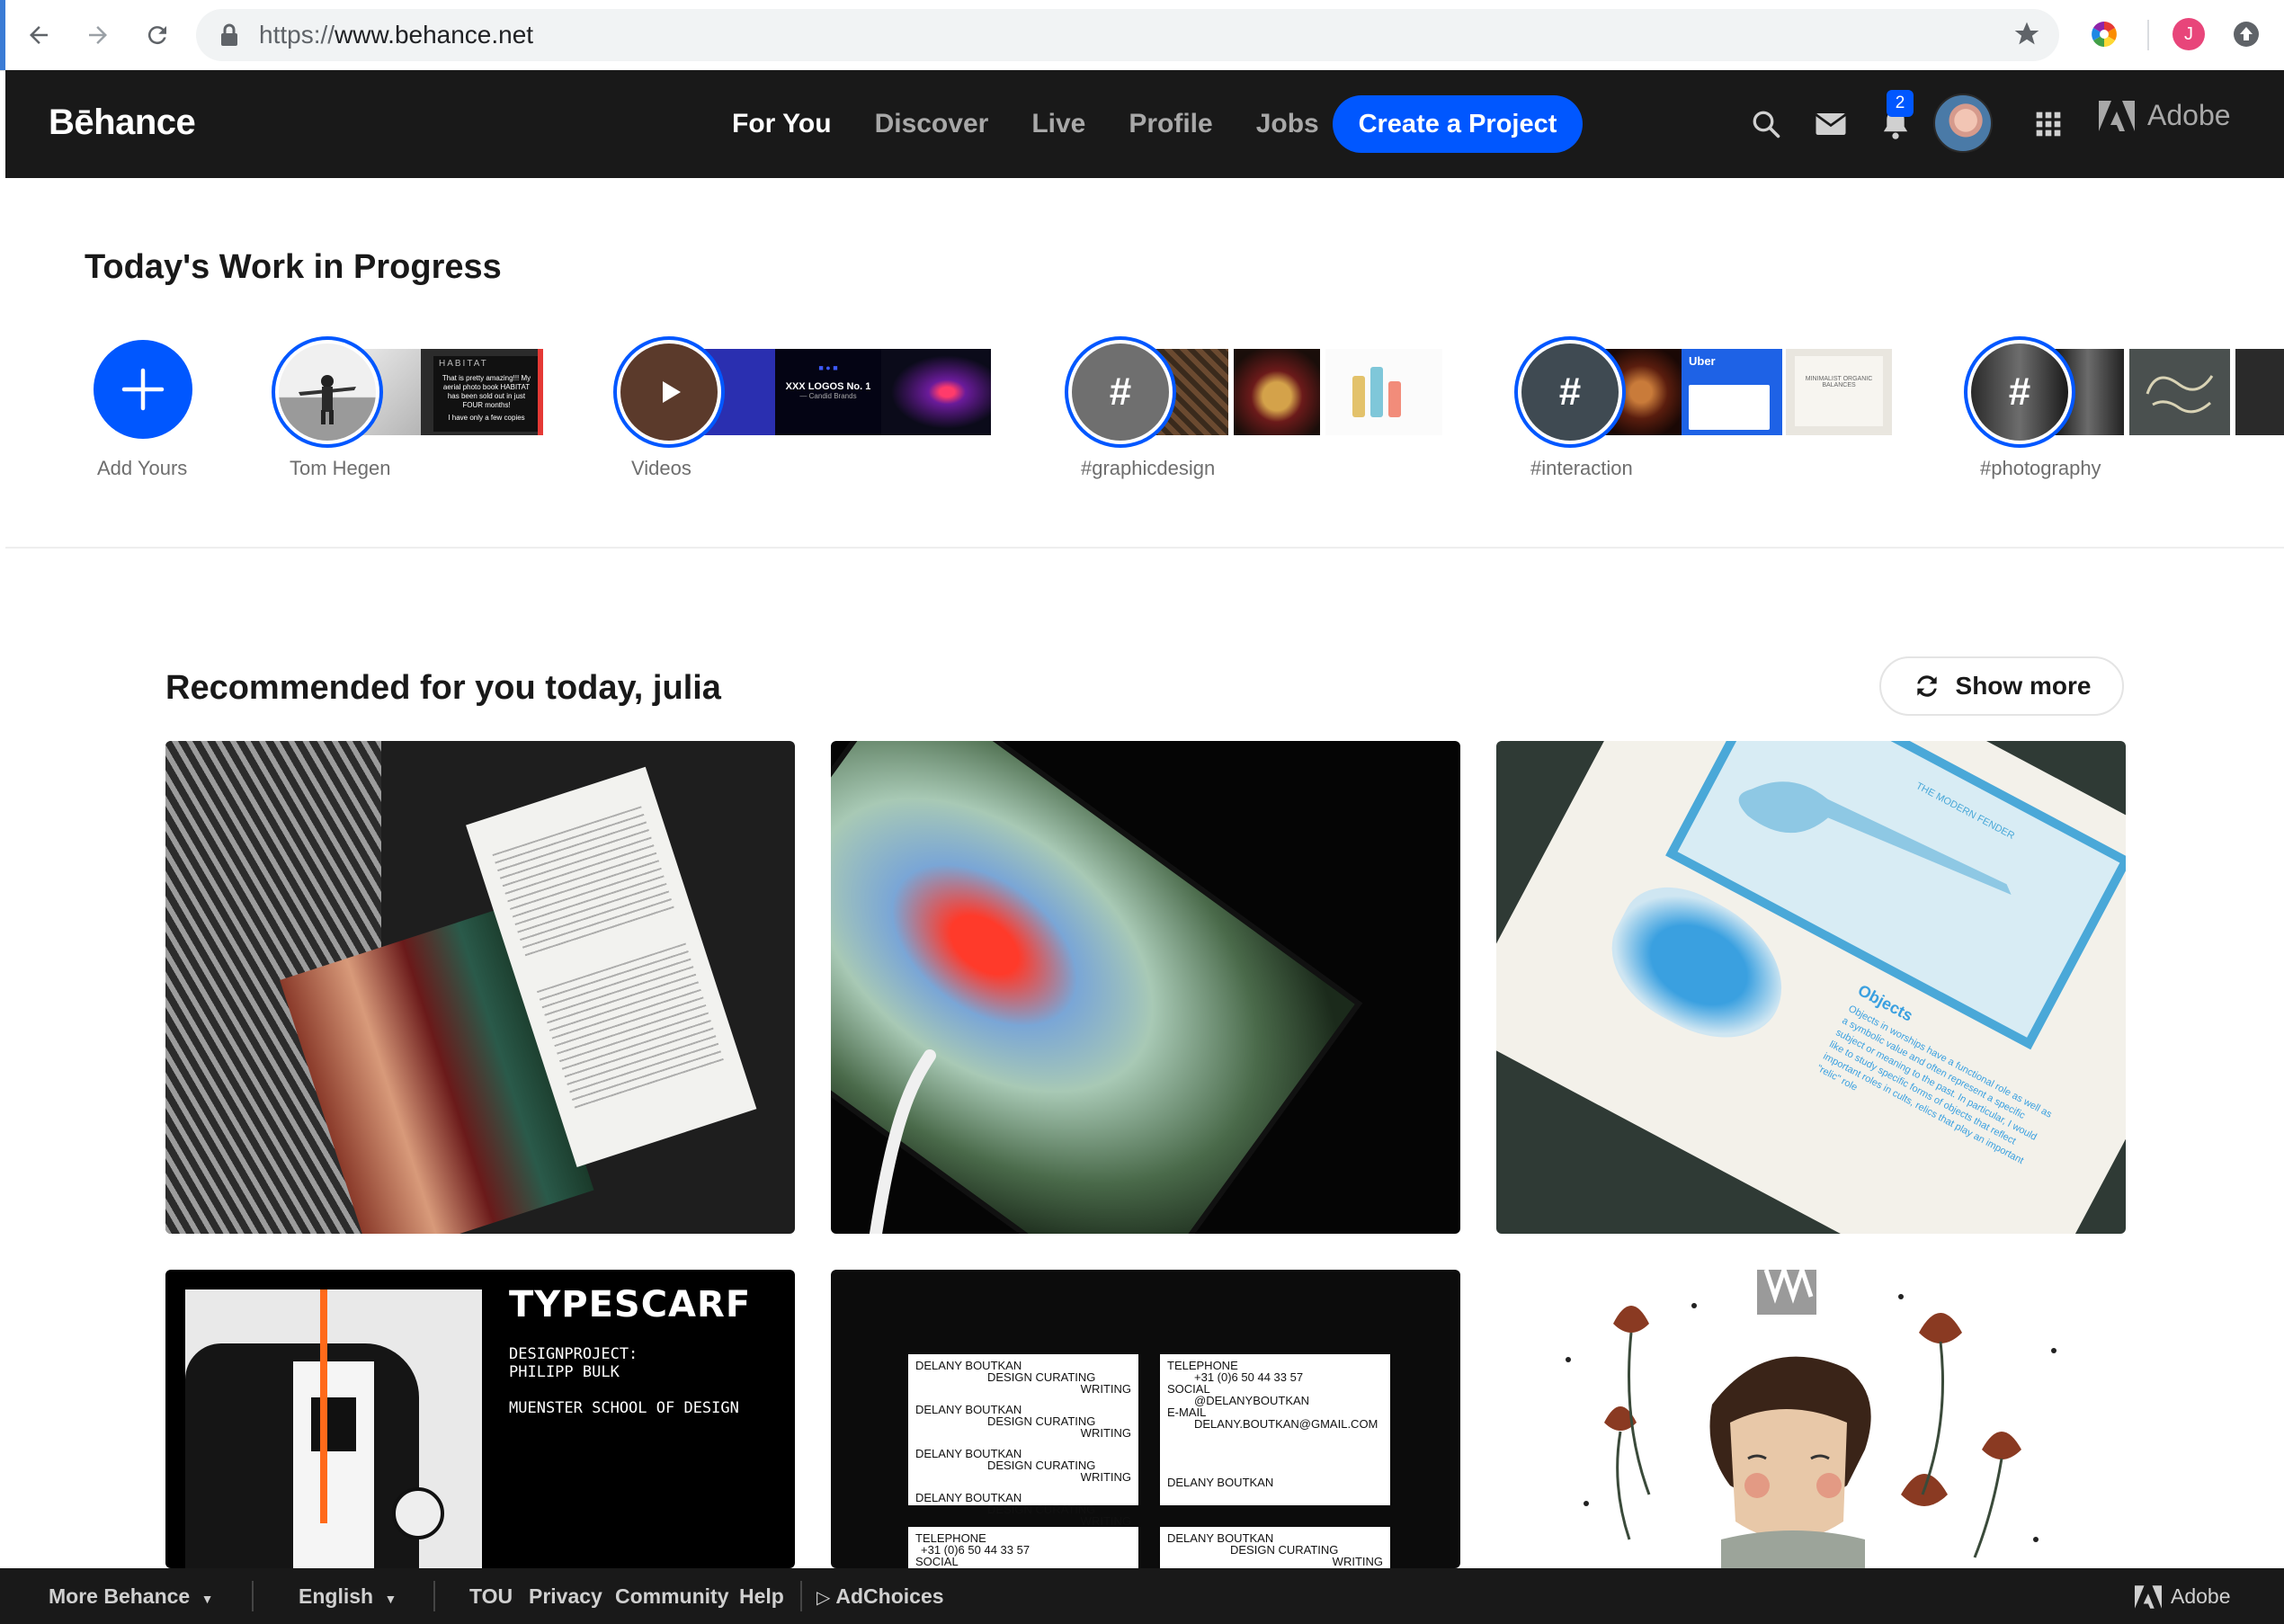 The image size is (2284, 1624). I want to click on section-divider, so click(1144, 548).